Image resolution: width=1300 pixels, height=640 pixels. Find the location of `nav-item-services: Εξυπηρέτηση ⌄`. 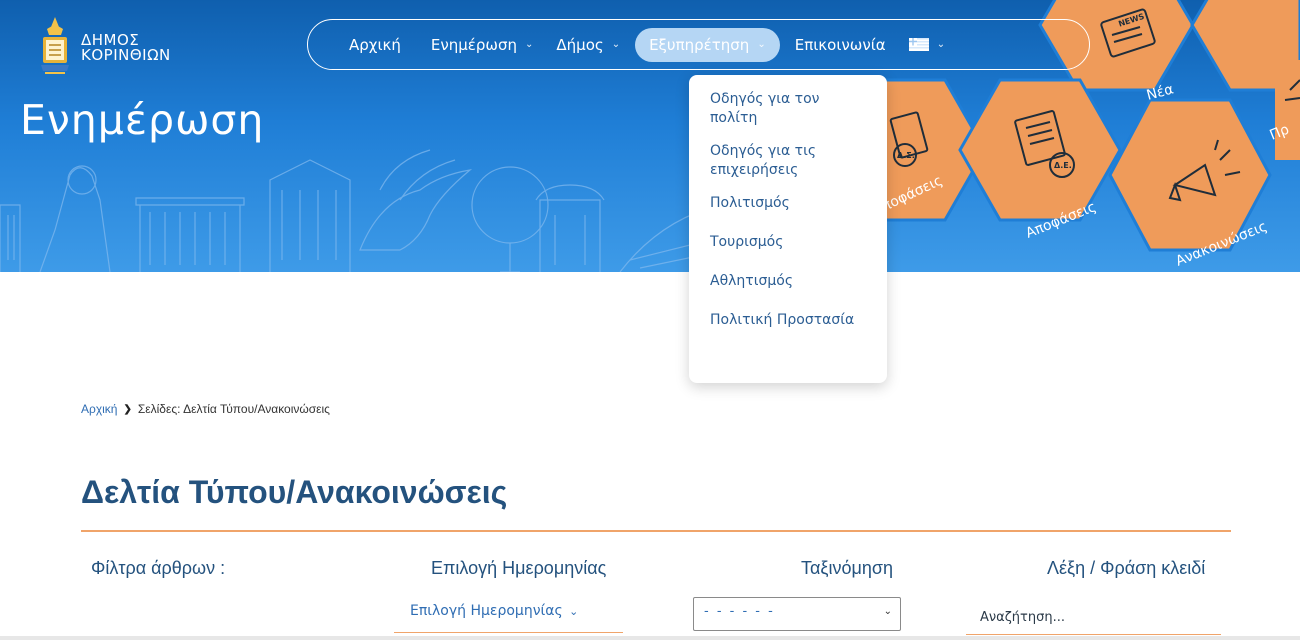

nav-item-services: Εξυπηρέτηση ⌄ is located at coordinates (707, 44).